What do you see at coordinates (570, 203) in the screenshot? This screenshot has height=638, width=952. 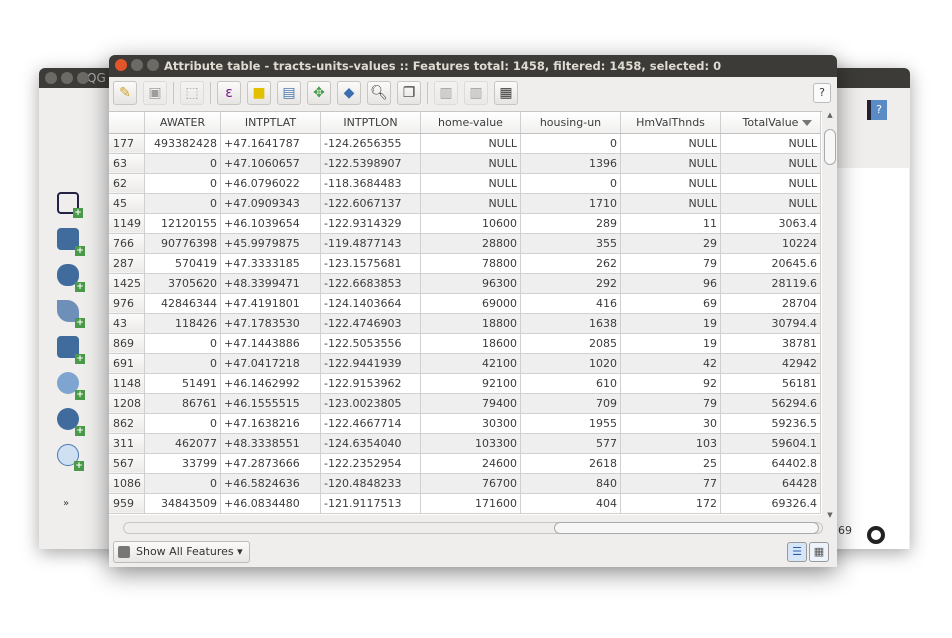 I see `table-cell: 1710` at bounding box center [570, 203].